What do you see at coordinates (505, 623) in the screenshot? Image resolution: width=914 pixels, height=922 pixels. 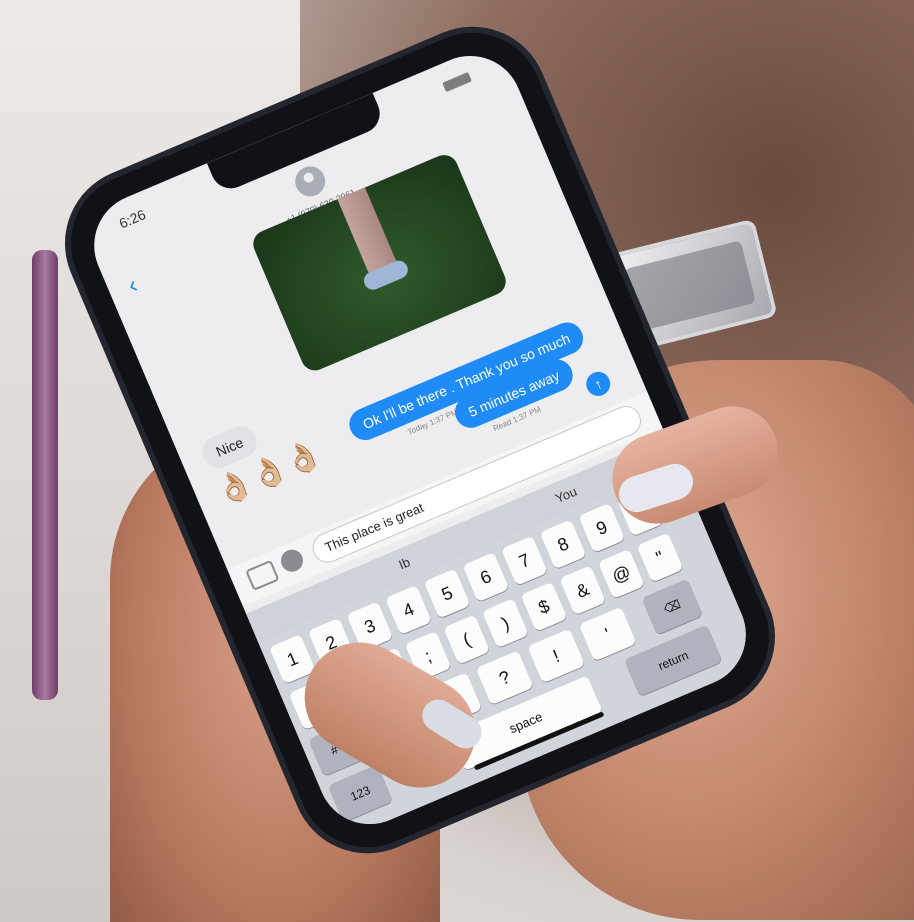 I see `key-rparen: )` at bounding box center [505, 623].